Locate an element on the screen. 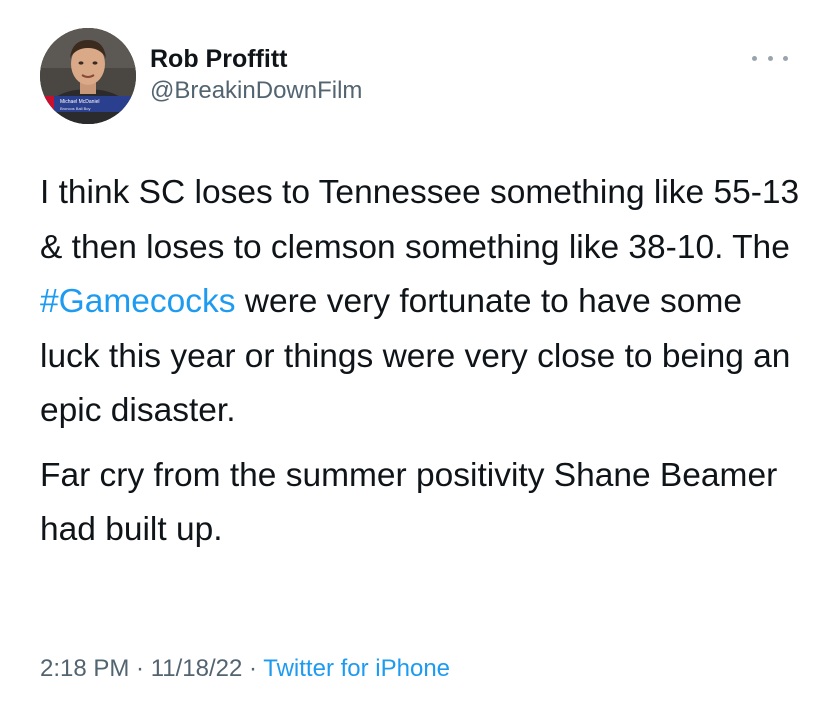 Image resolution: width=820 pixels, height=702 pixels. tweet-date: 11/18/22 is located at coordinates (197, 668).